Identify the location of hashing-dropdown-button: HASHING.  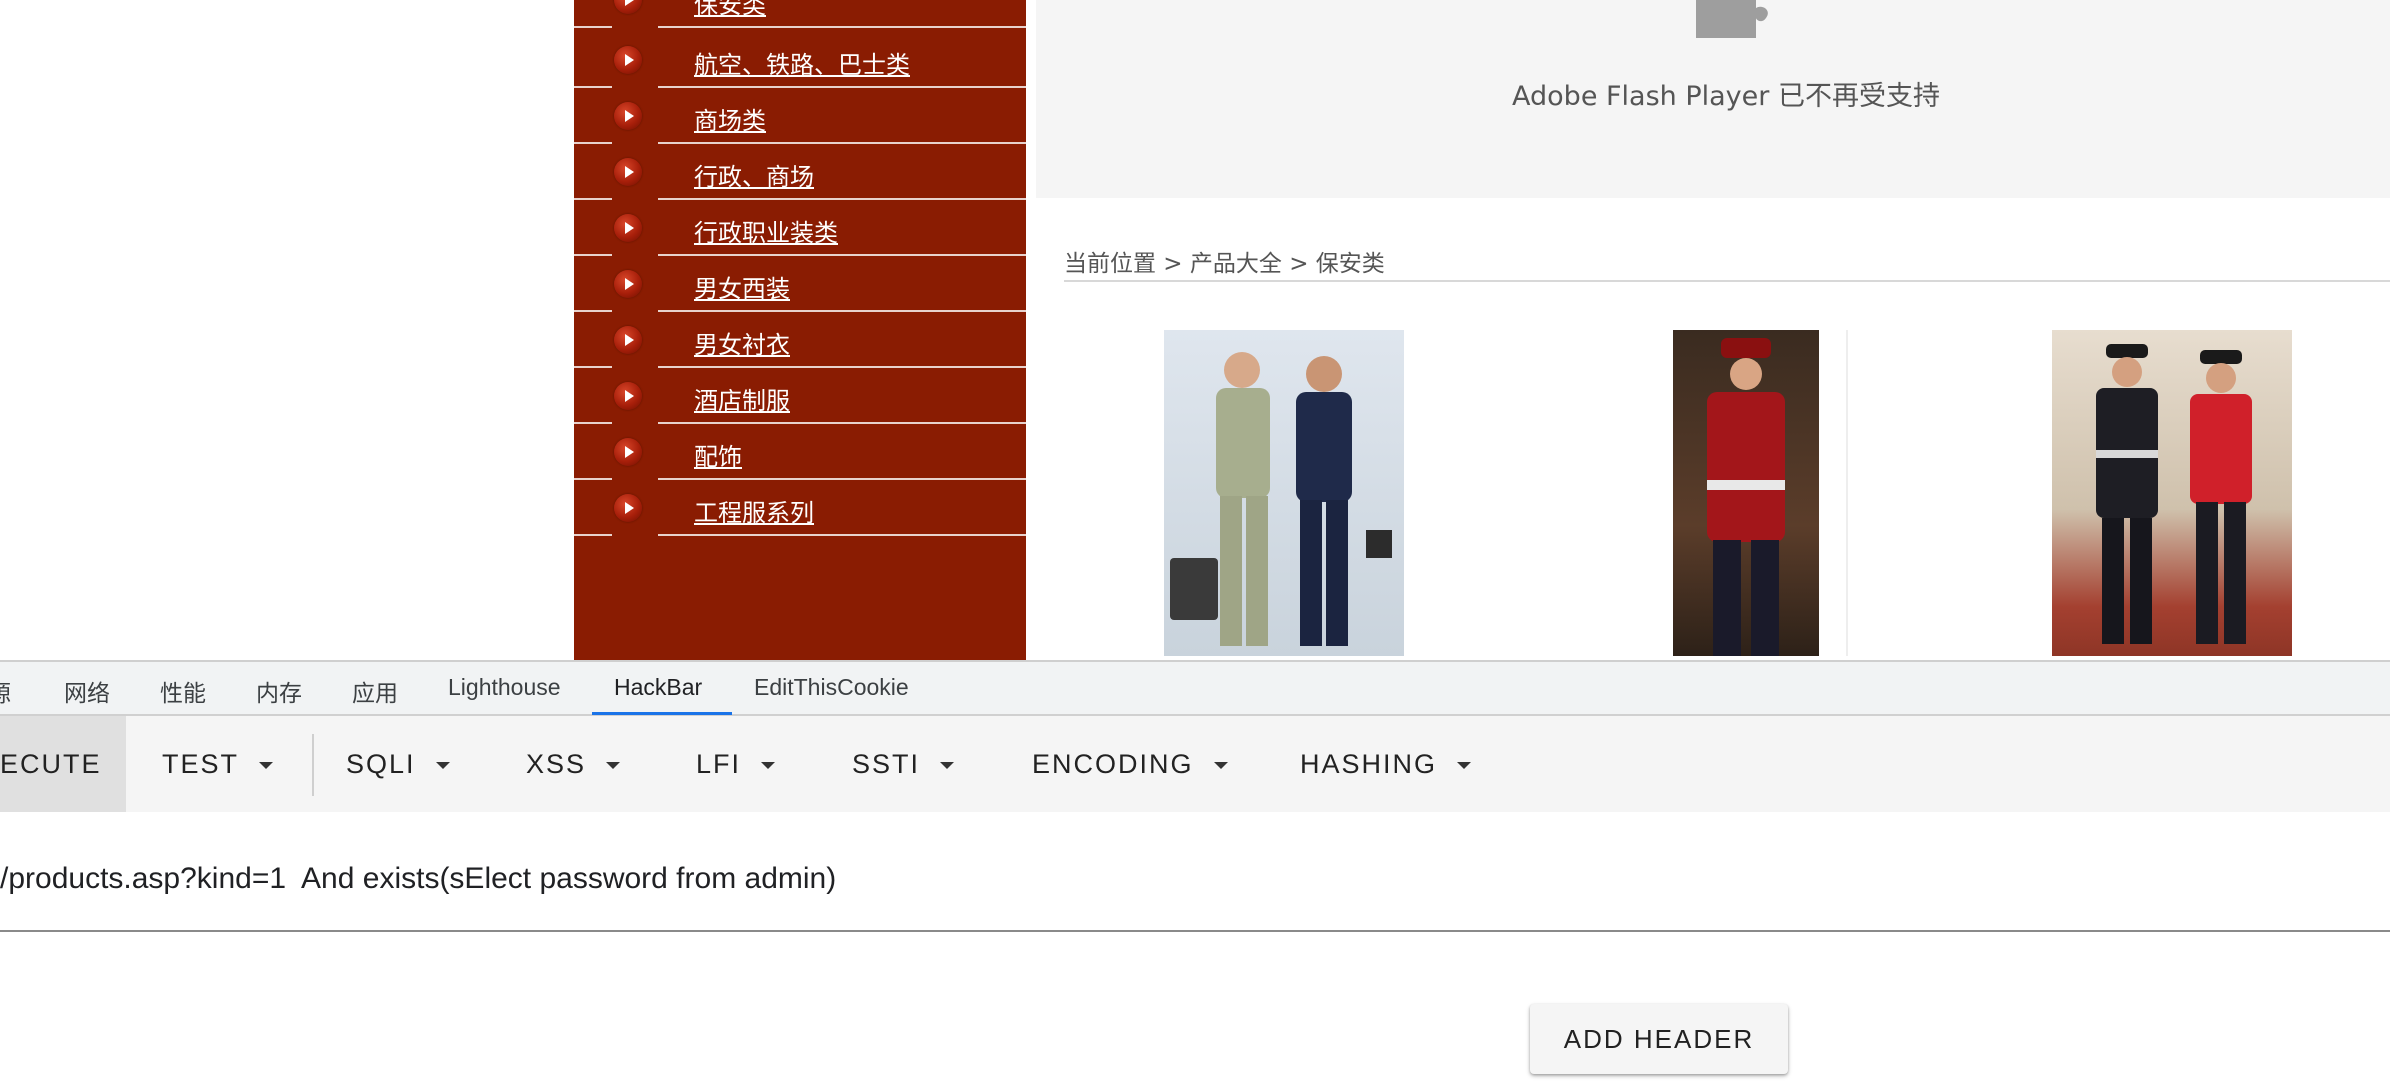
(1386, 764).